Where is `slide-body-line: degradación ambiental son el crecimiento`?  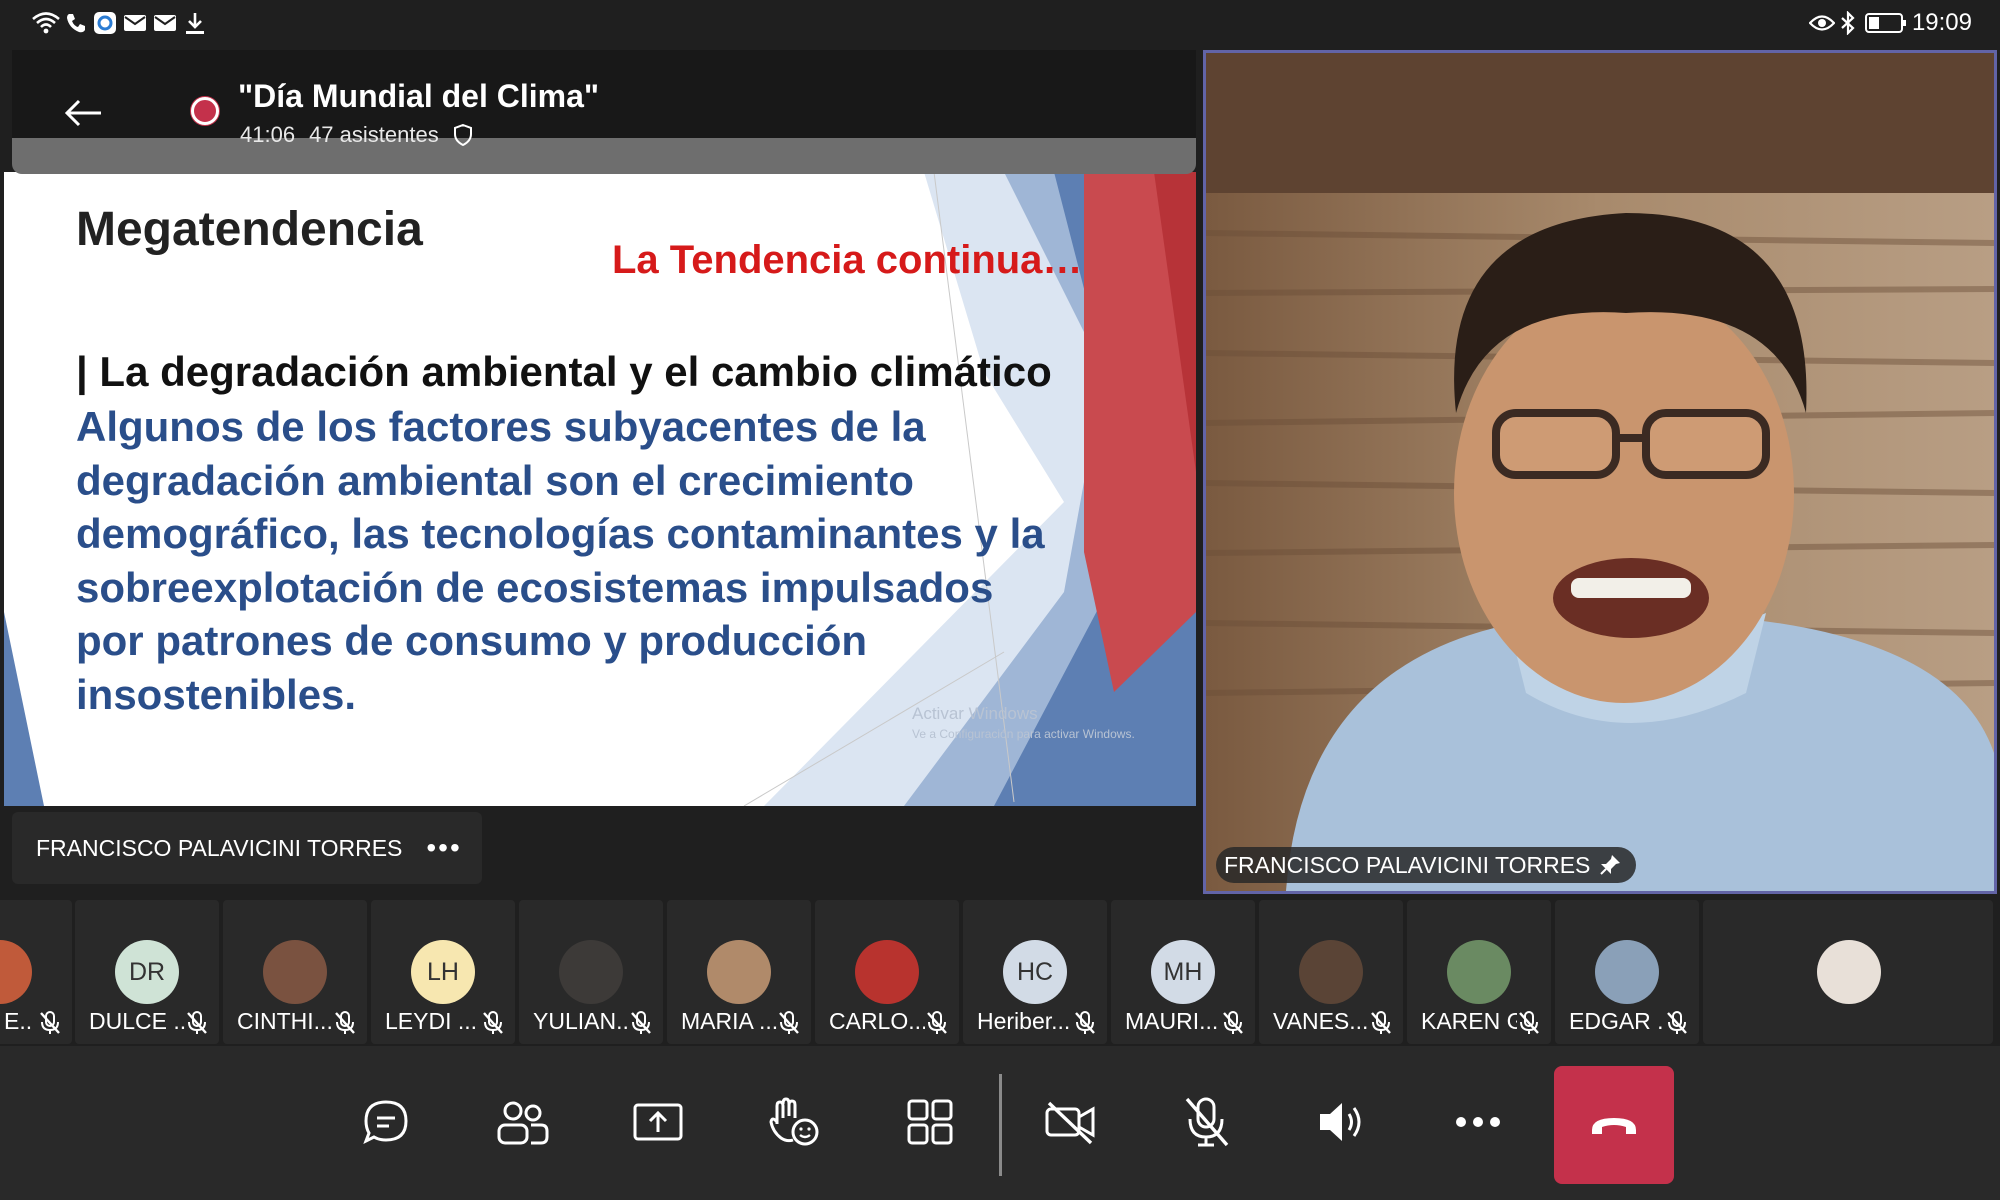
slide-body-line: degradación ambiental son el crecimiento is located at coordinates (495, 480).